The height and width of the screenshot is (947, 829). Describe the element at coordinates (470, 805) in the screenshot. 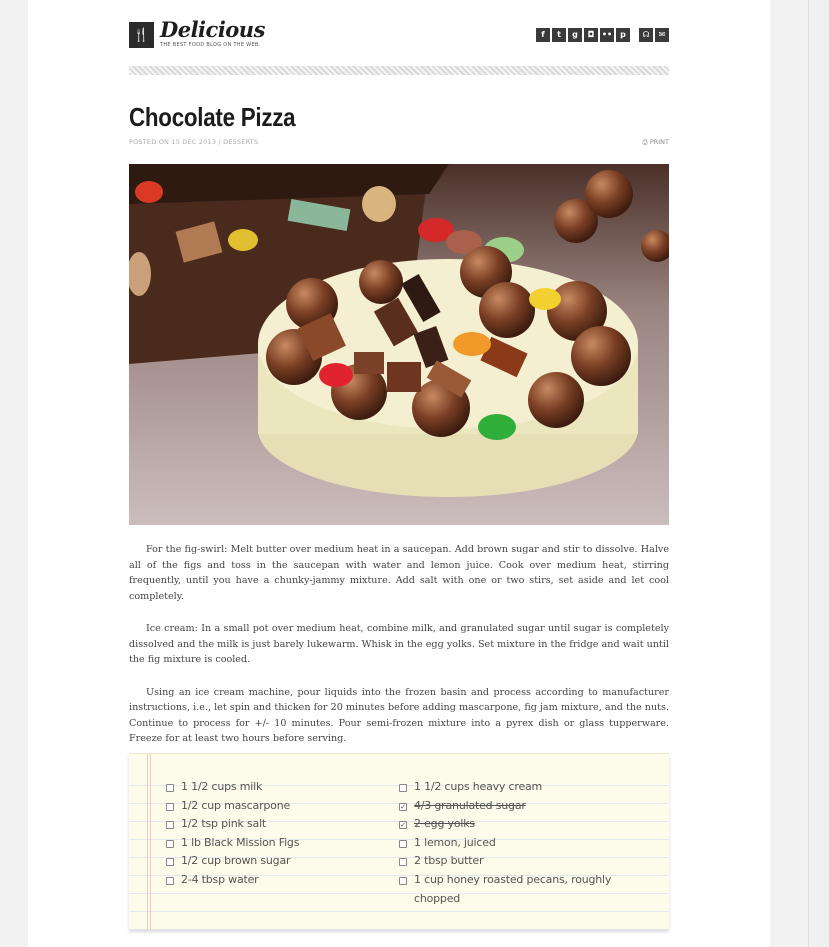

I see `ingredient-label: 4/3 granulated sugar` at that location.